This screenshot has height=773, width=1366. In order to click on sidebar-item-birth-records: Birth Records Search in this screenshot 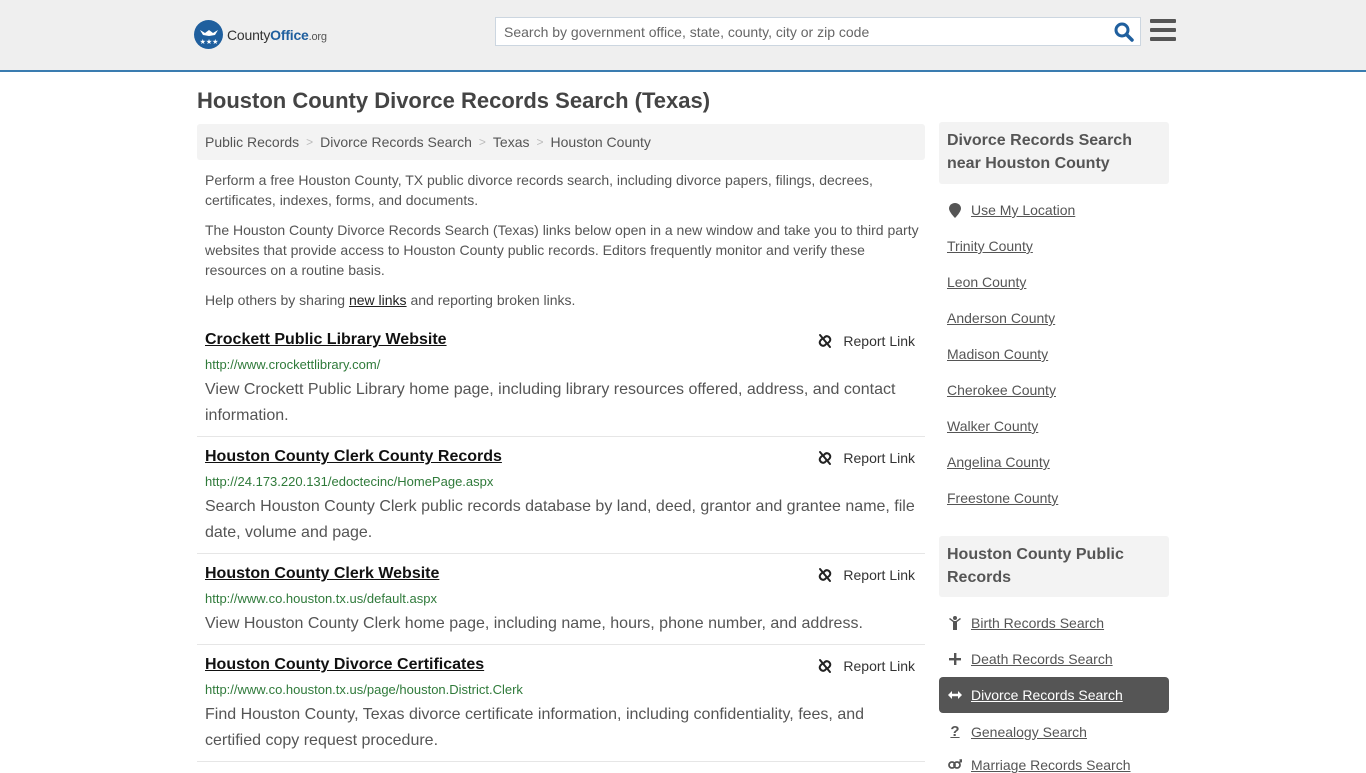, I will do `click(1025, 623)`.